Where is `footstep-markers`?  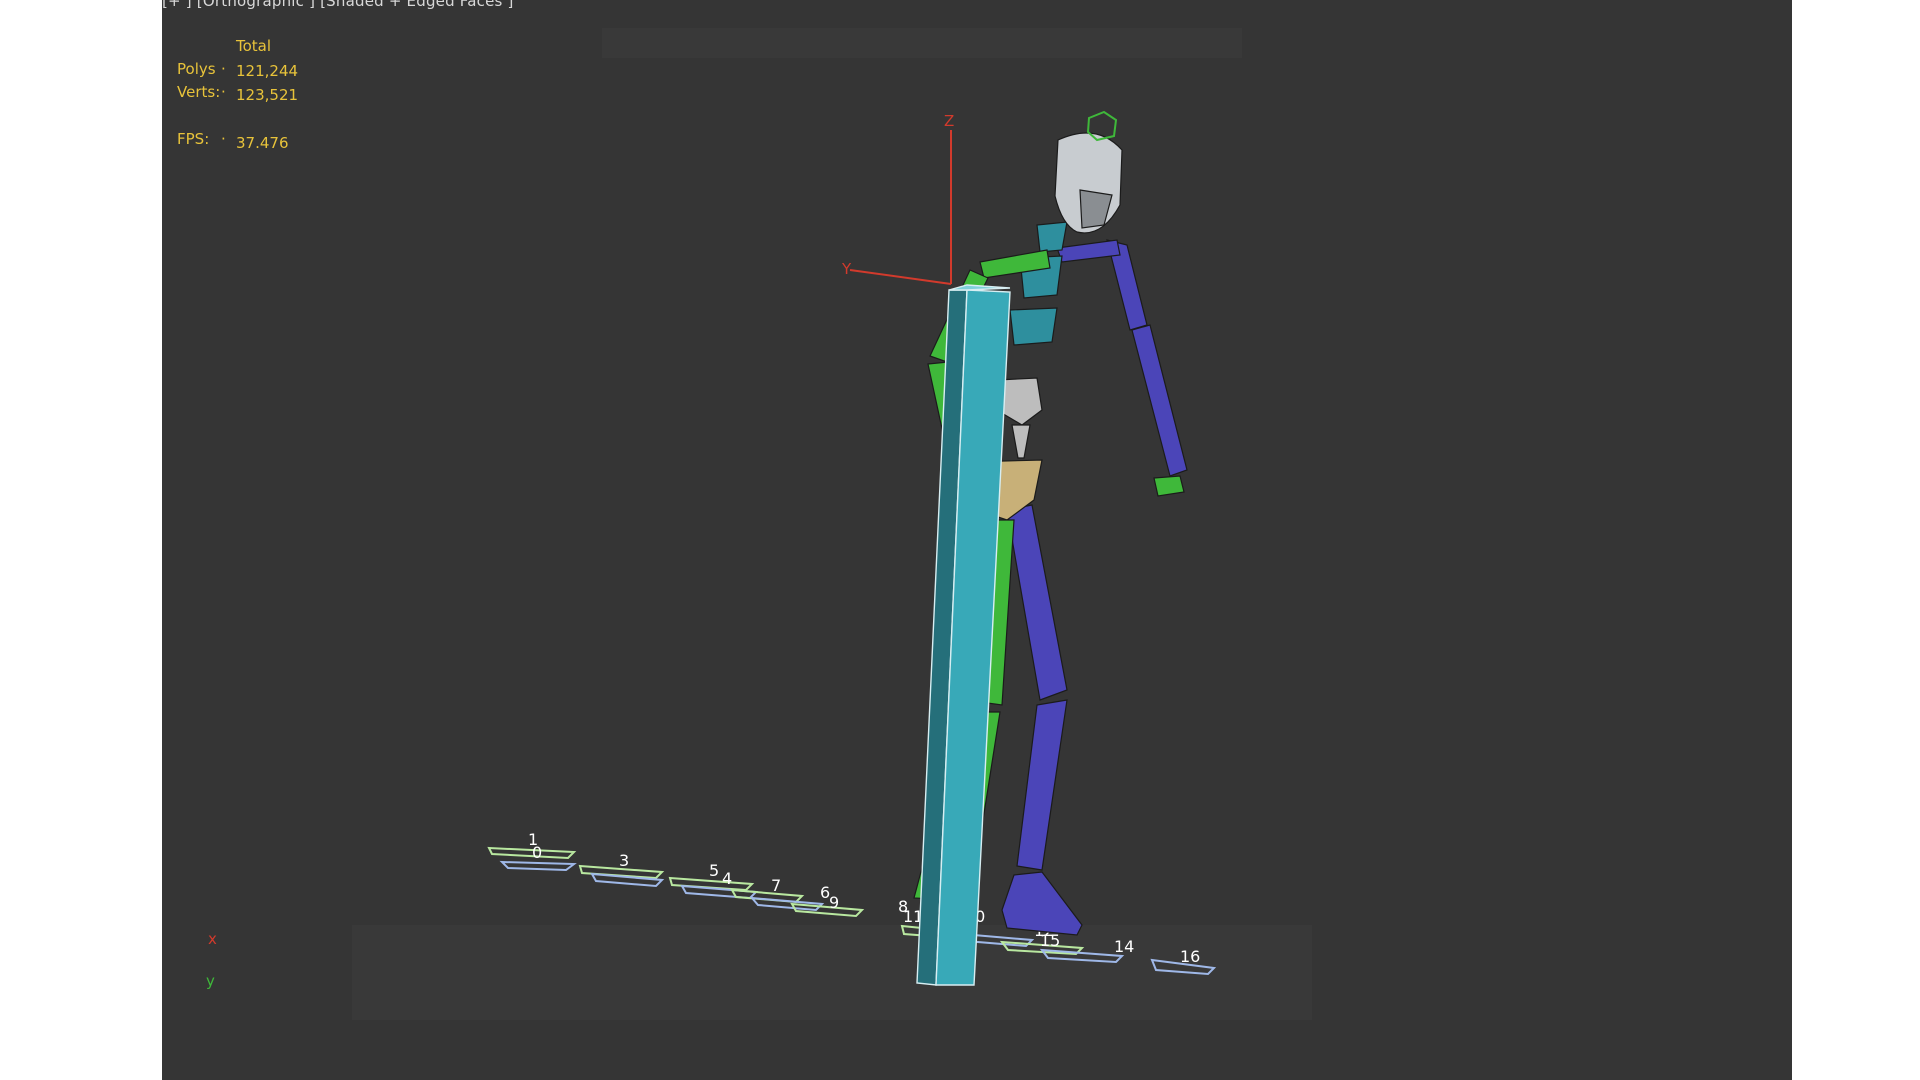
footstep-markers is located at coordinates (852, 911).